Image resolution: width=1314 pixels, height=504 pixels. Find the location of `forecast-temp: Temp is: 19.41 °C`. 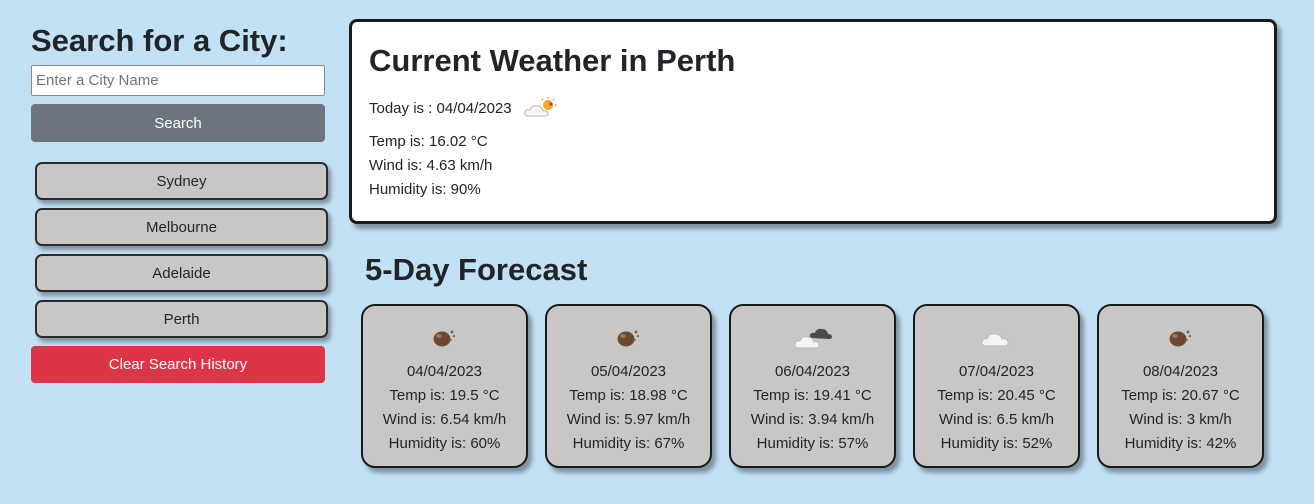

forecast-temp: Temp is: 19.41 °C is located at coordinates (812, 395).